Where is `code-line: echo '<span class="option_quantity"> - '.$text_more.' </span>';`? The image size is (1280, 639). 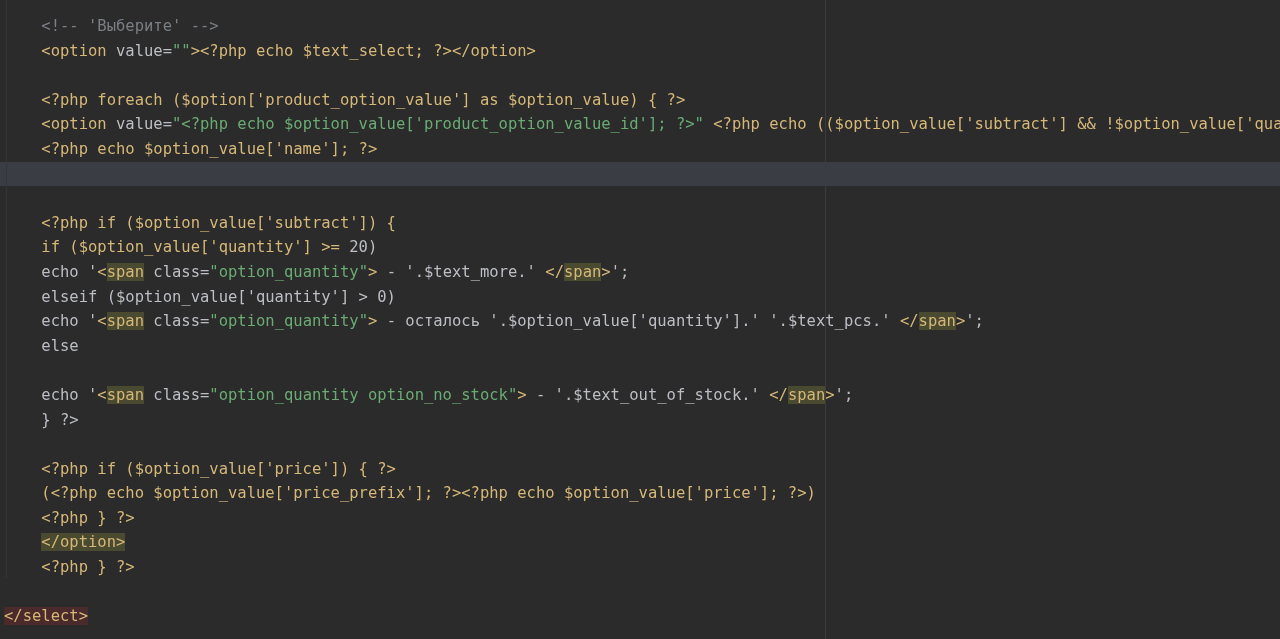 code-line: echo '<span class="option_quantity"> - '.$text_more.' </span>'; is located at coordinates (335, 272).